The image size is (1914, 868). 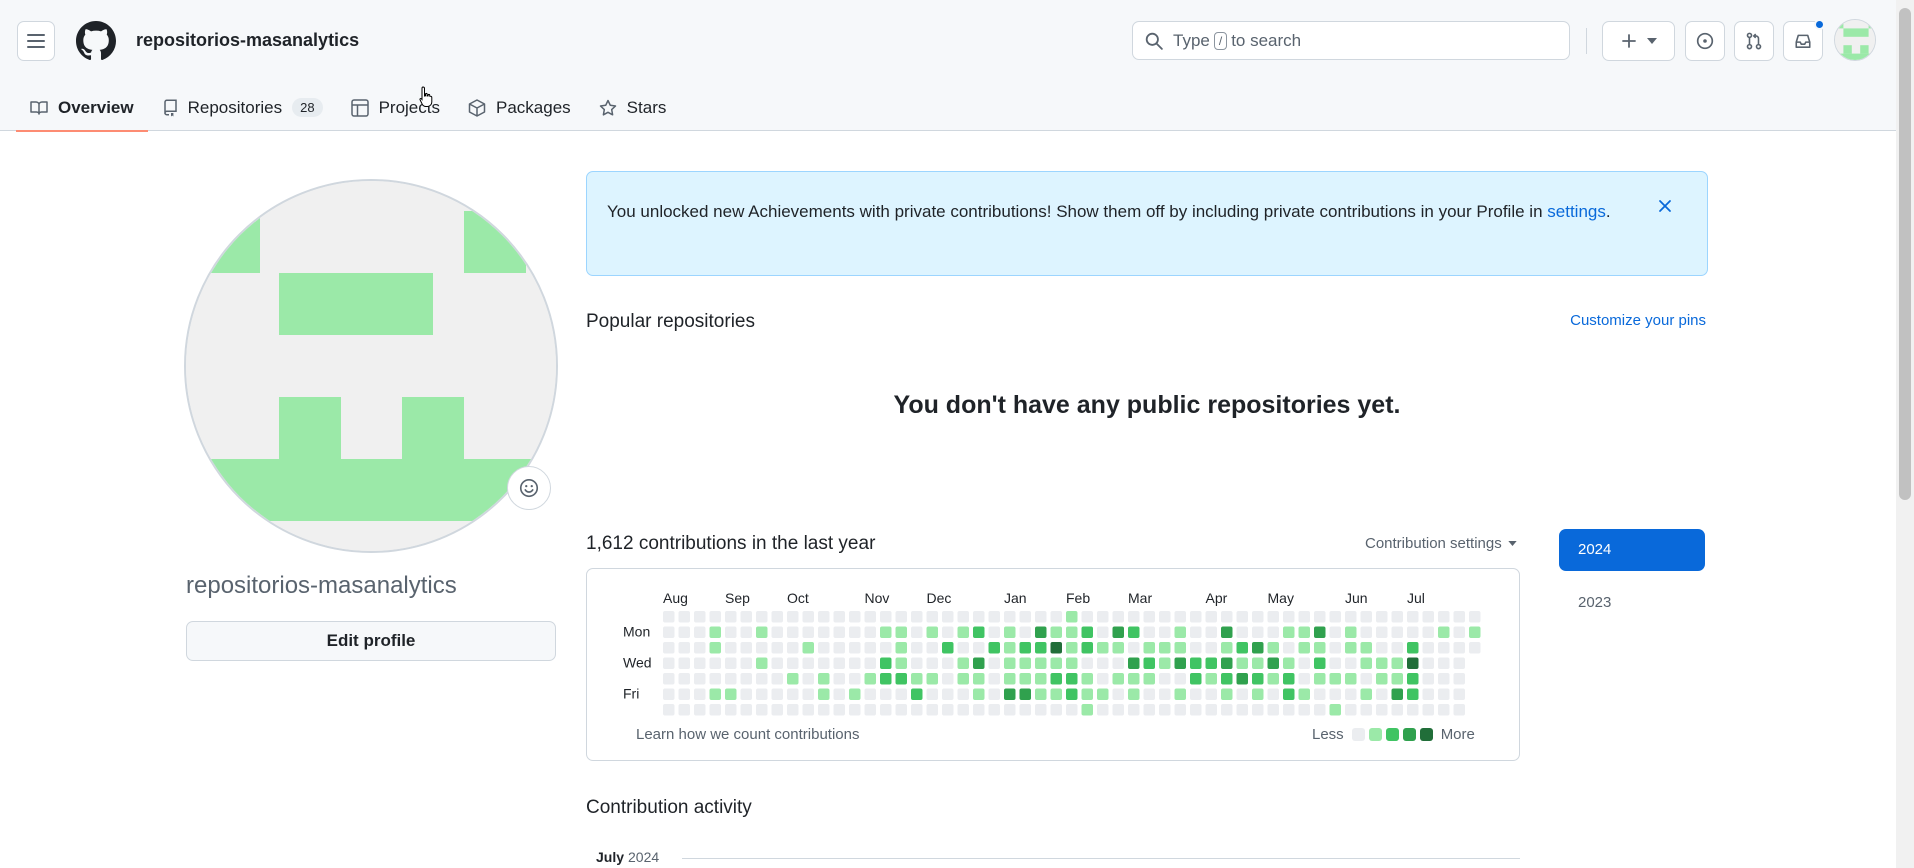 I want to click on user-avatar-button, so click(x=1855, y=40).